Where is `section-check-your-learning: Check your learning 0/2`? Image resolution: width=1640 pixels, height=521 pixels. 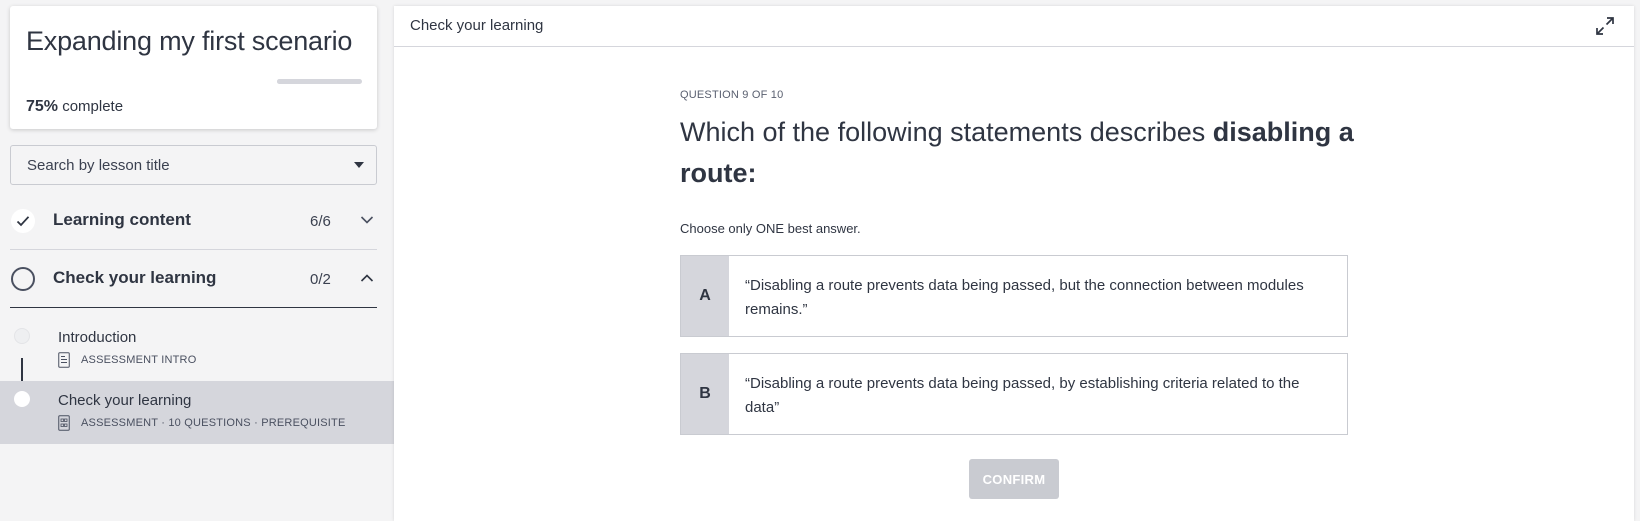
section-check-your-learning: Check your learning 0/2 is located at coordinates (193, 279).